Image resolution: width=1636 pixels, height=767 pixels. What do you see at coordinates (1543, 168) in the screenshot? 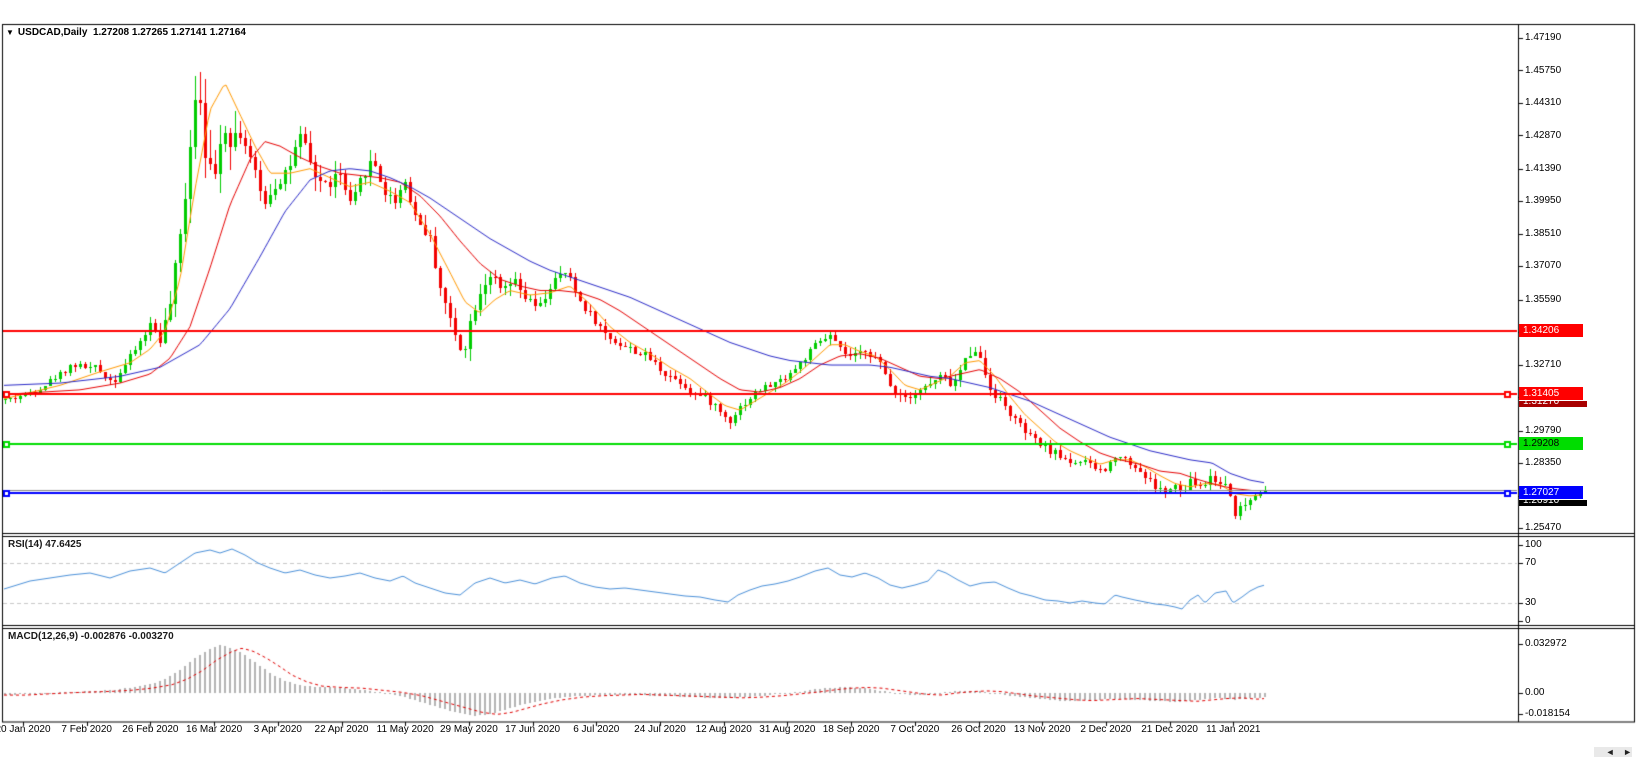
I see `price-tick-label: 1.41390` at bounding box center [1543, 168].